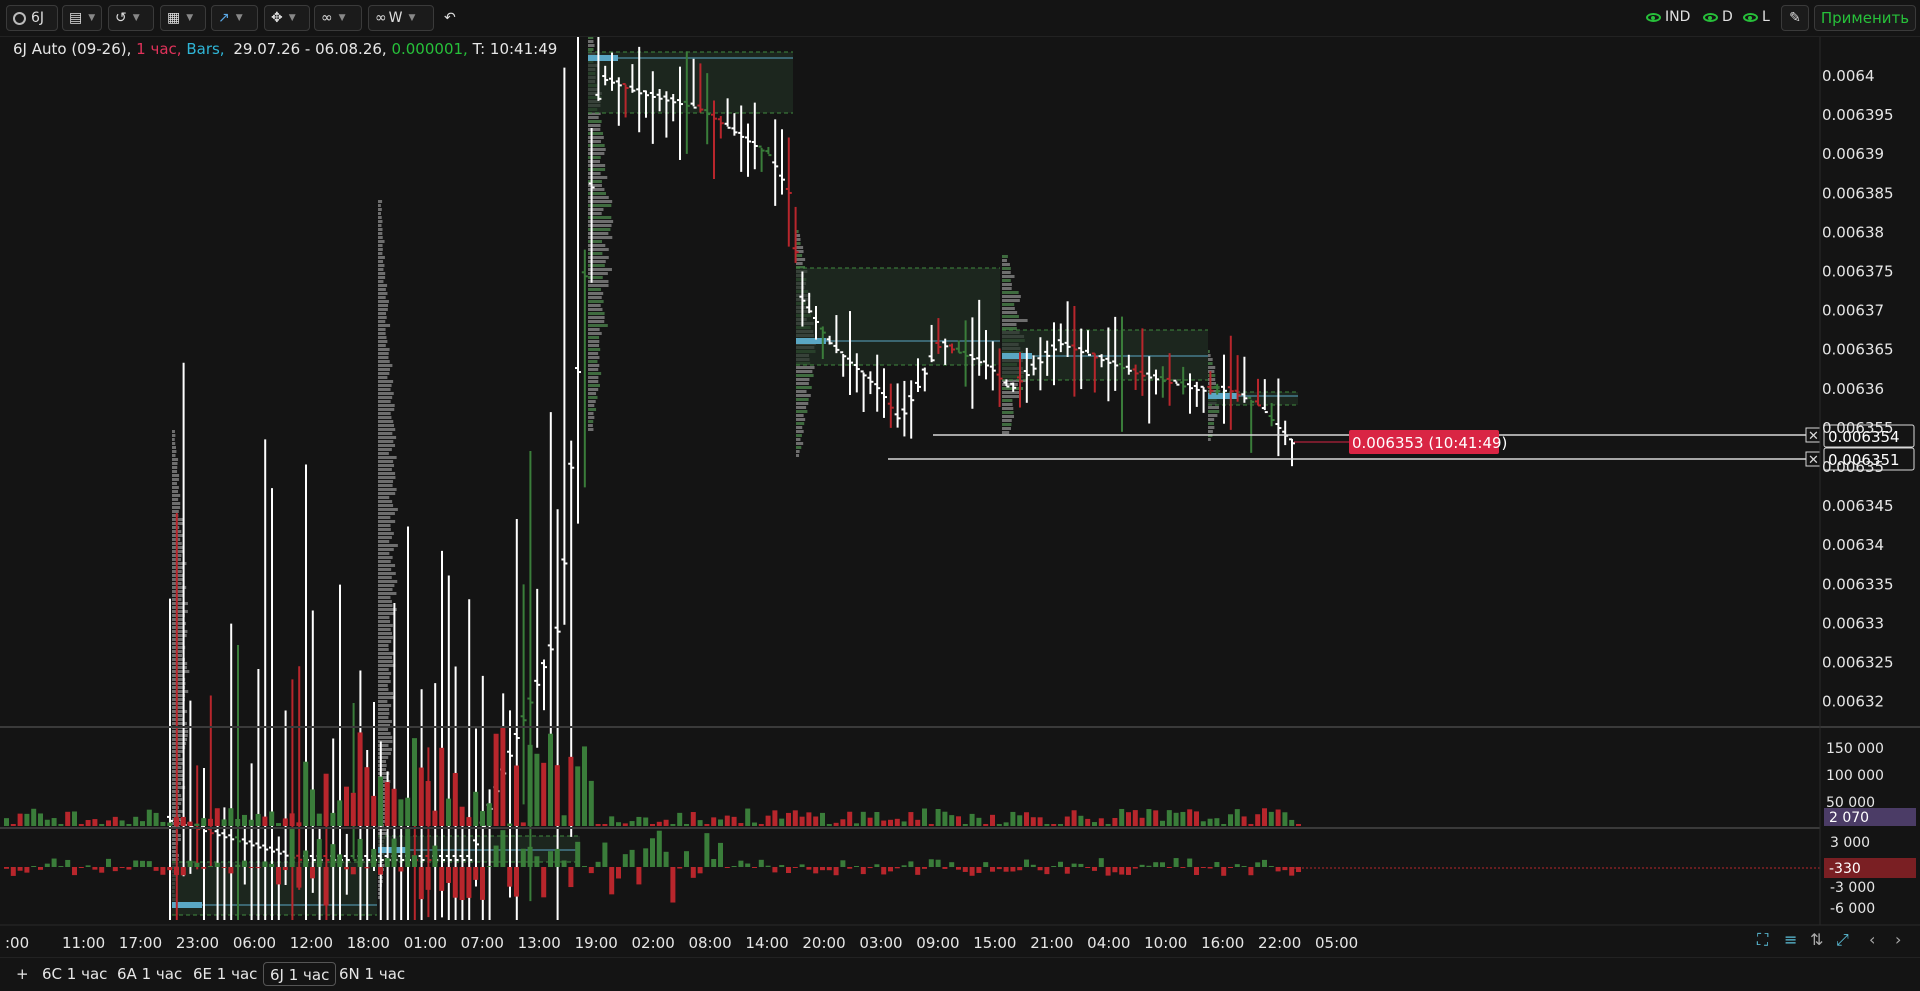 This screenshot has height=991, width=1920. What do you see at coordinates (338, 18) in the screenshot?
I see `link-button: ∞ ▼` at bounding box center [338, 18].